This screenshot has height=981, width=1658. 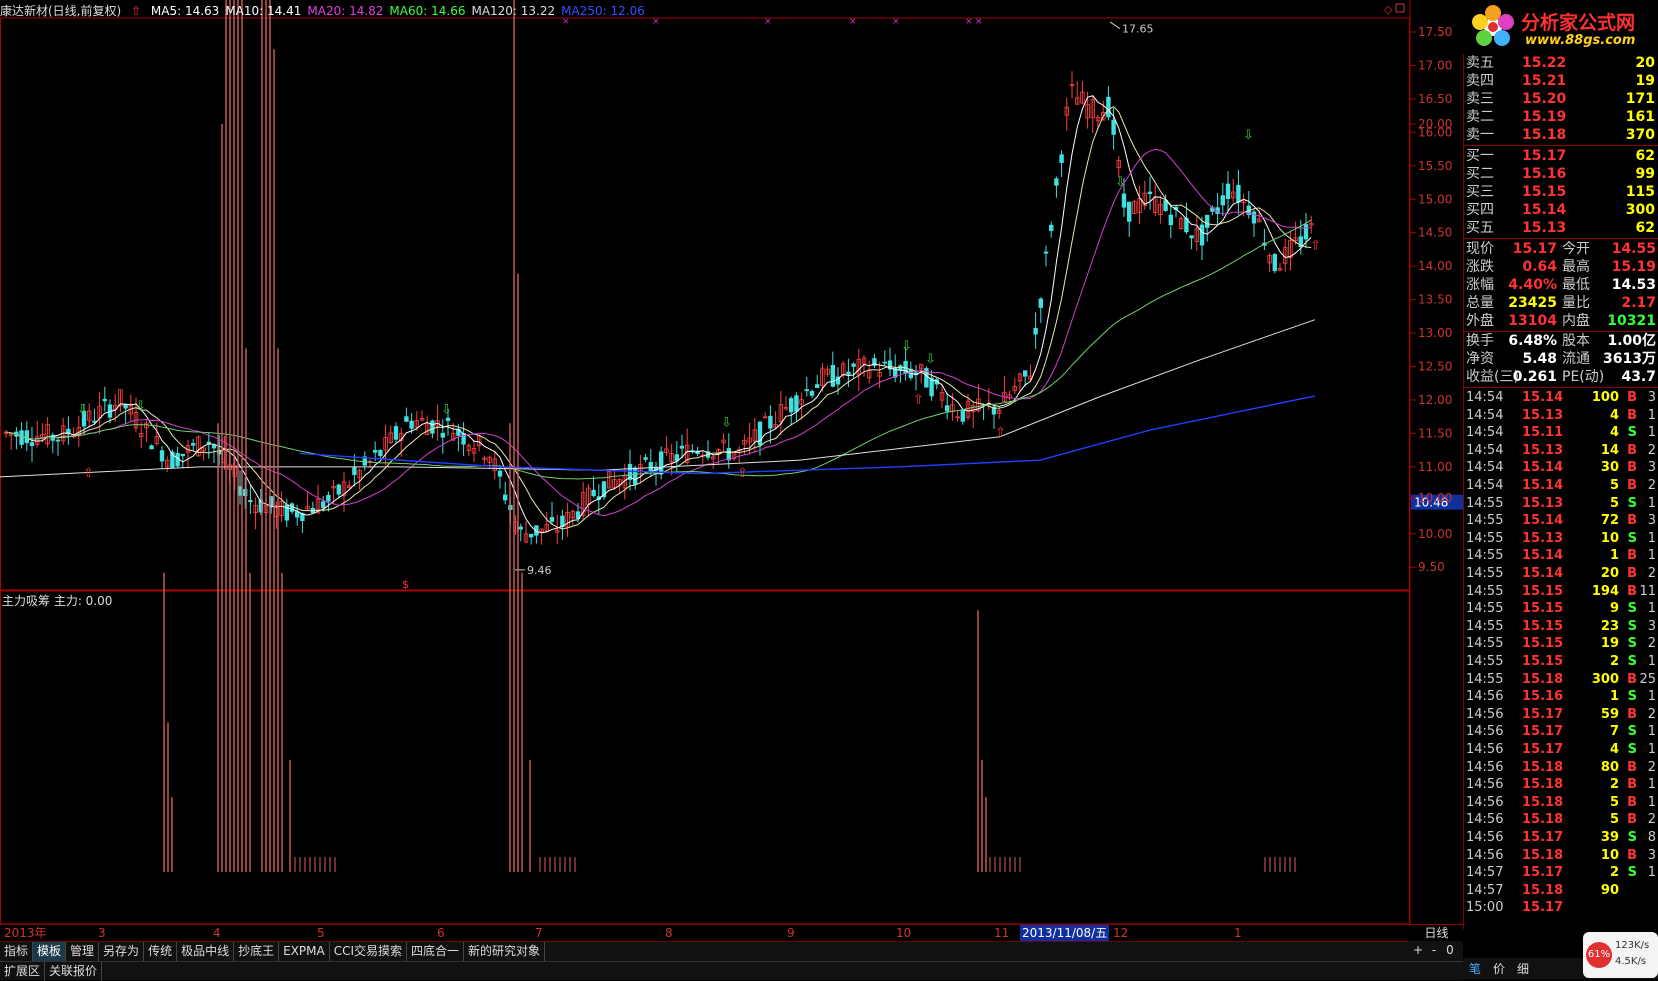 I want to click on tick-time: 14:55, so click(x=1485, y=503).